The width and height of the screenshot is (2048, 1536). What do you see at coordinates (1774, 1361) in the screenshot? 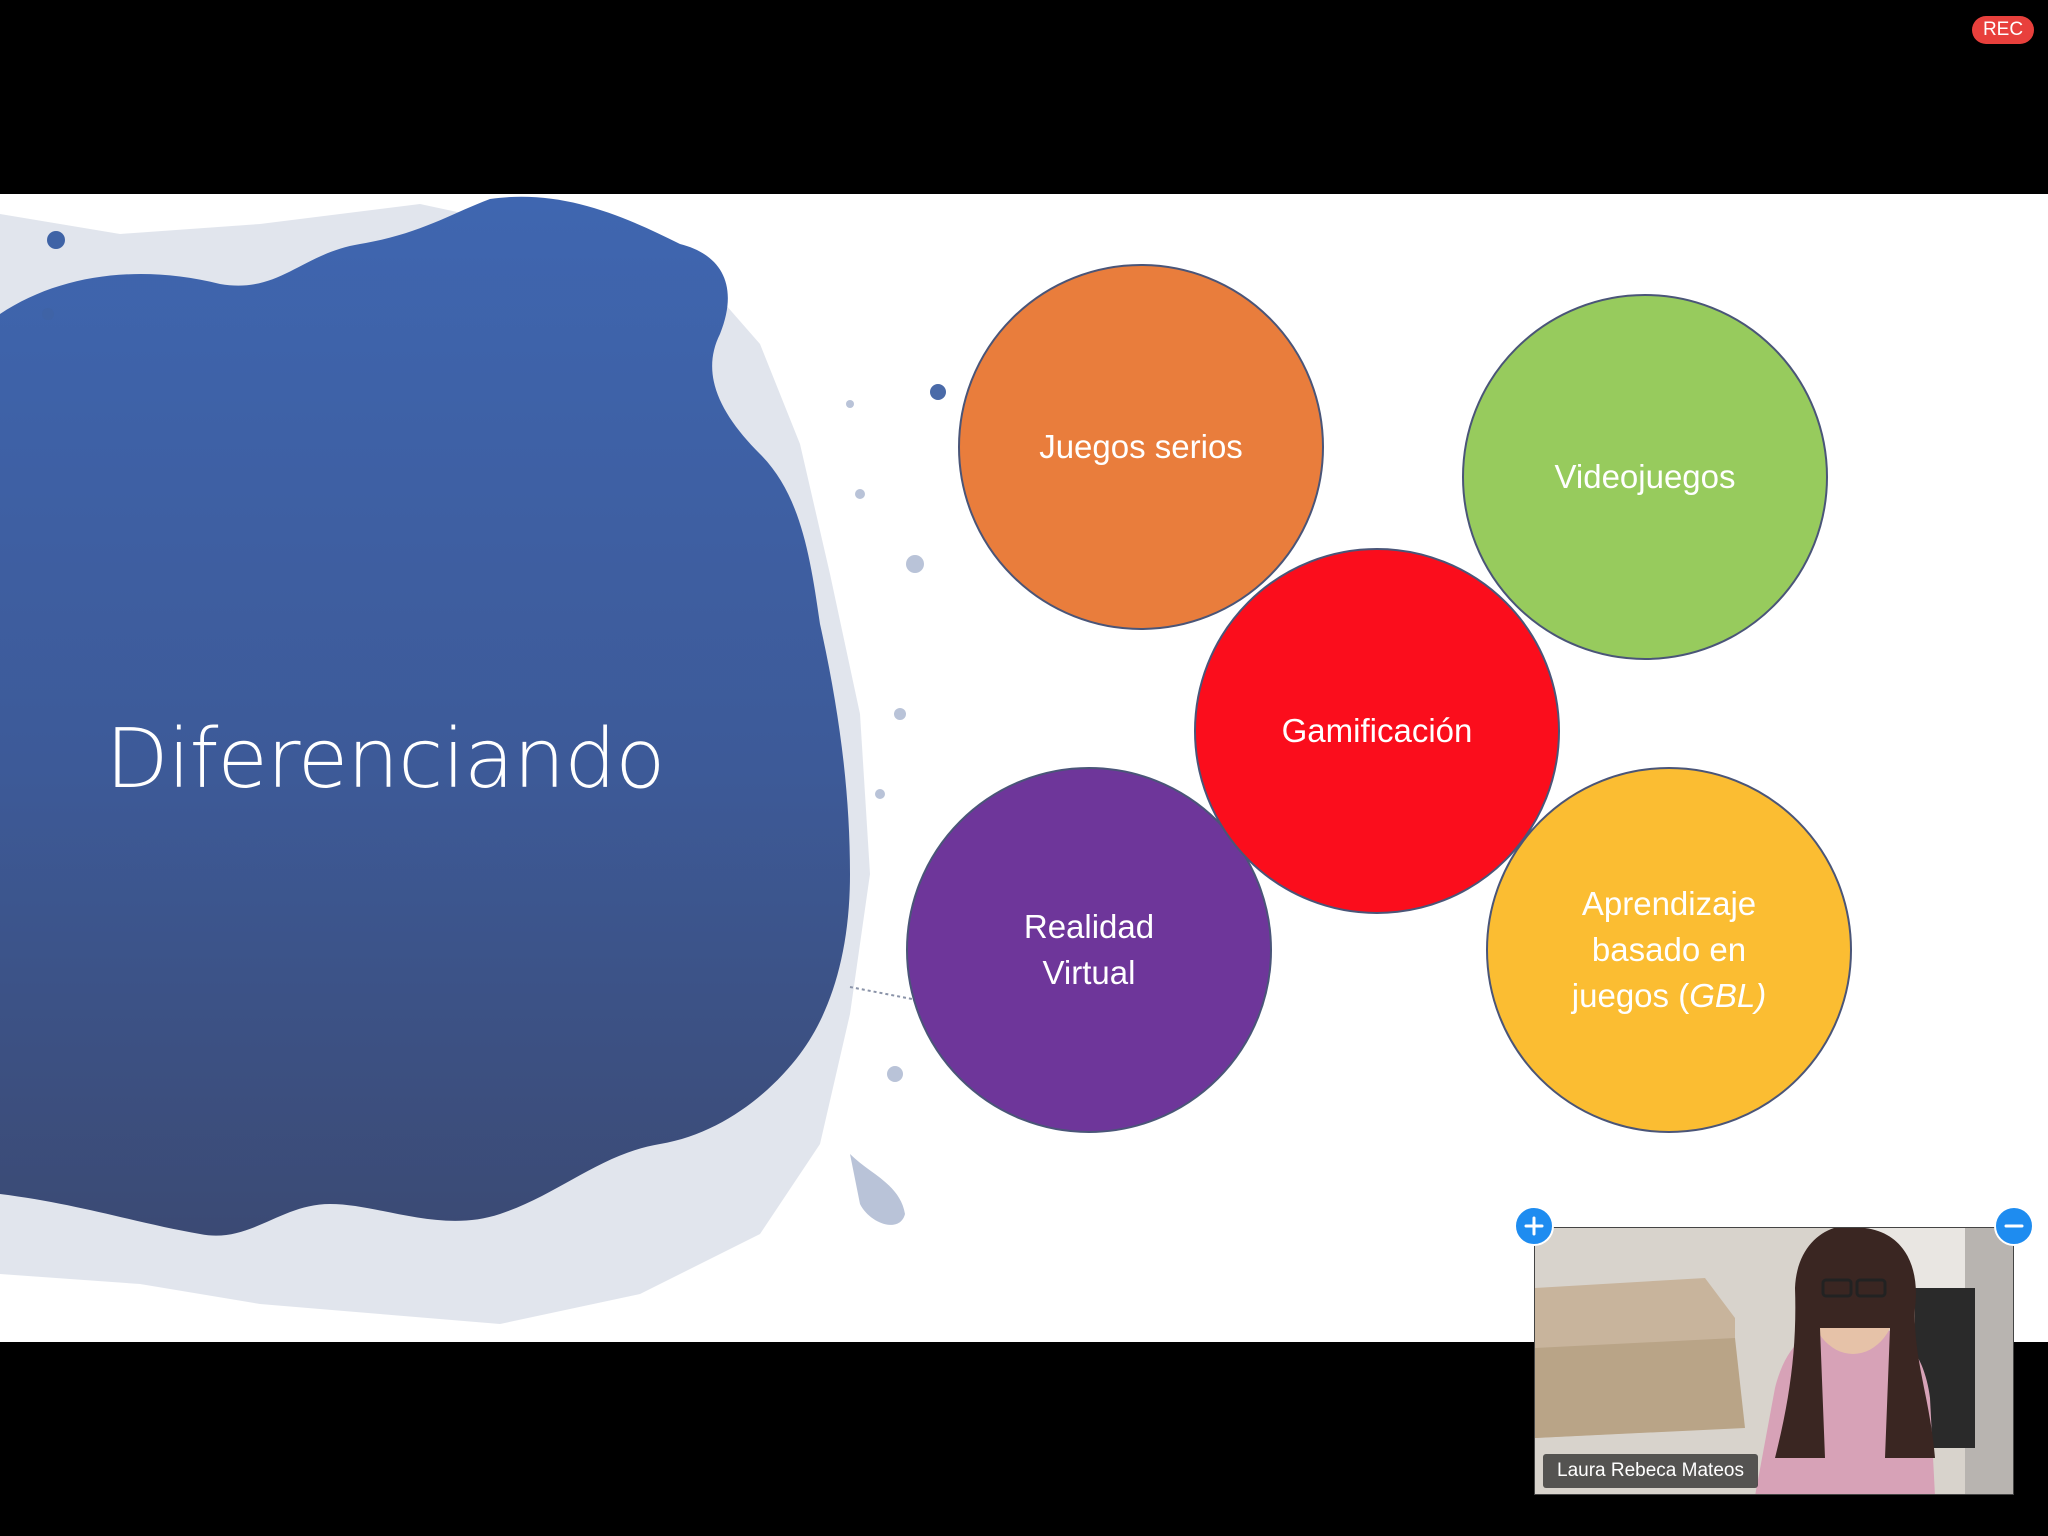
I see `participant-video-tile: Laura Rebeca Mateos` at bounding box center [1774, 1361].